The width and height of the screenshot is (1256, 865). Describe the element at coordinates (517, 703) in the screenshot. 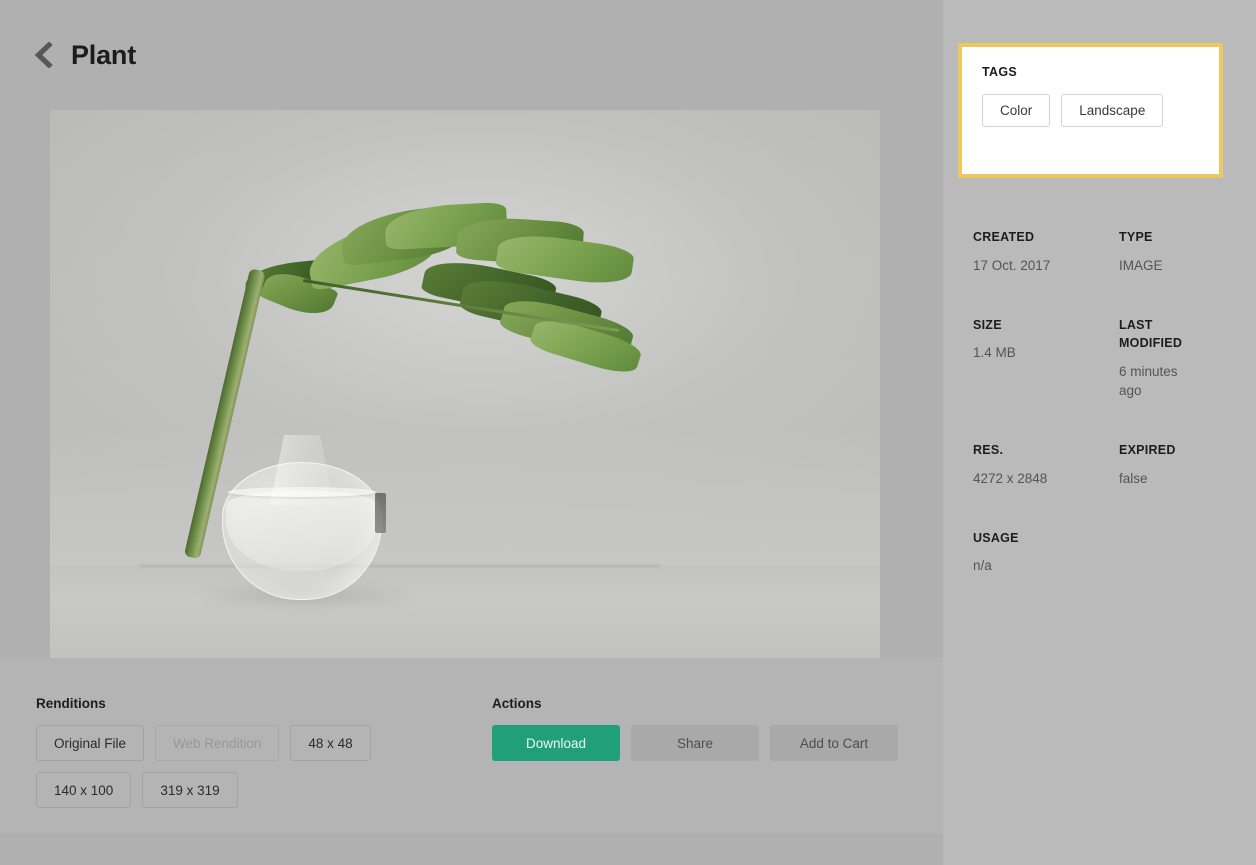

I see `actions-title: Actions` at that location.